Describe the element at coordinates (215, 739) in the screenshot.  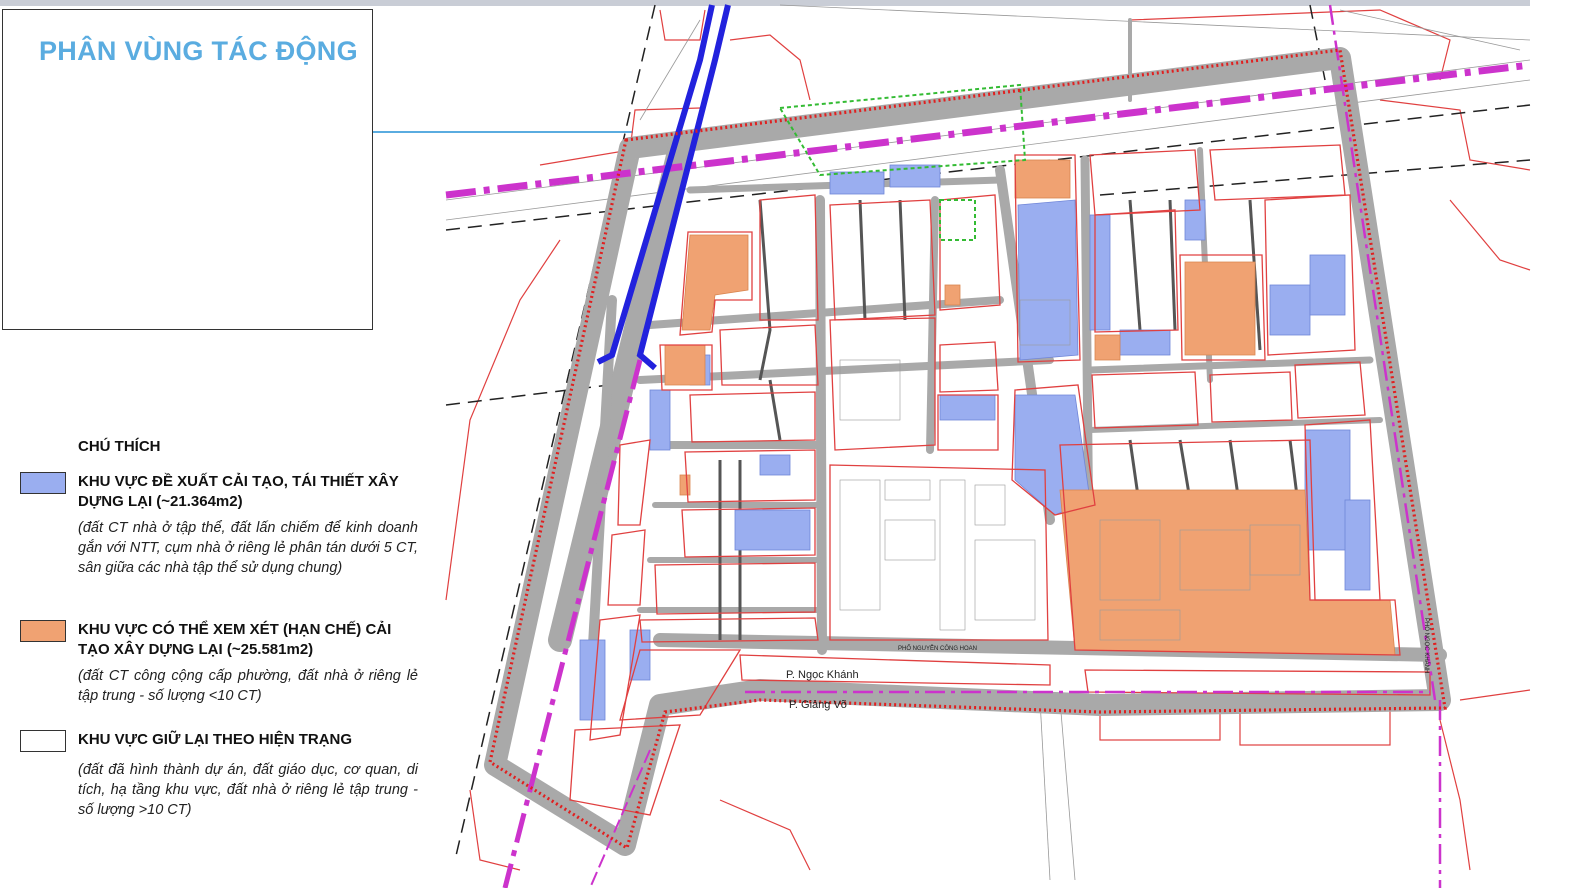
I see `legend-label: KHU VỰC GIỮ LẠI THEO HIỆN TRẠNG` at that location.